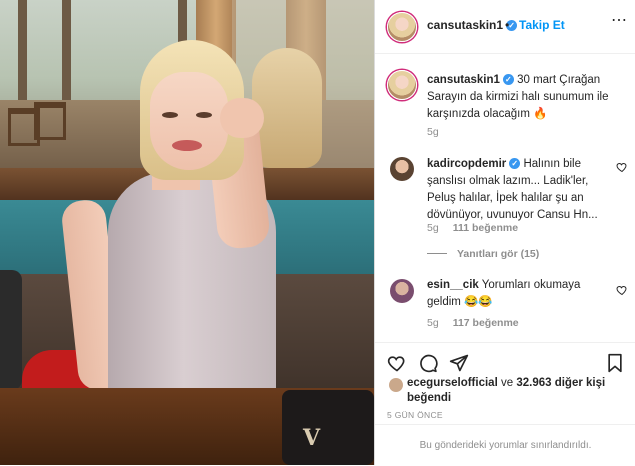  Describe the element at coordinates (187, 145) in the screenshot. I see `person-lips` at that location.